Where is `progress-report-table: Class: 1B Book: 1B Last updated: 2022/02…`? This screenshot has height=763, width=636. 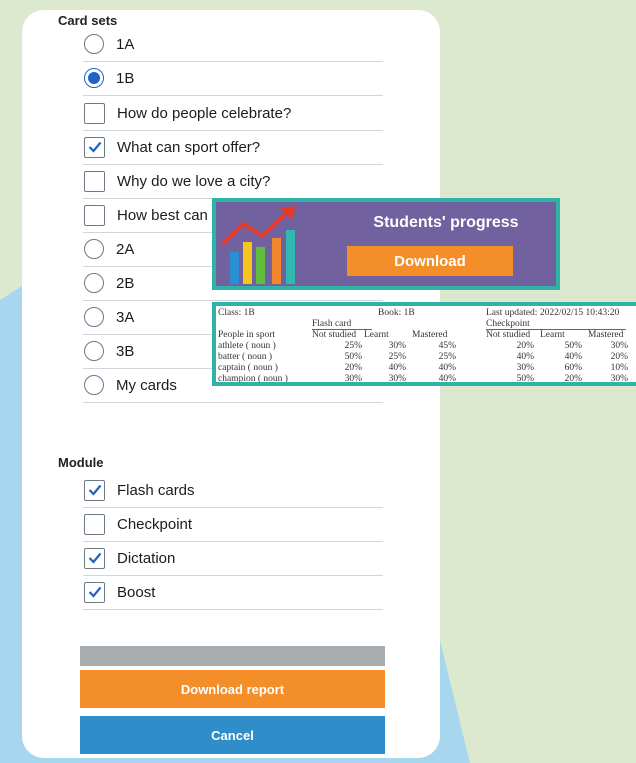 progress-report-table: Class: 1B Book: 1B Last updated: 2022/02… is located at coordinates (424, 344).